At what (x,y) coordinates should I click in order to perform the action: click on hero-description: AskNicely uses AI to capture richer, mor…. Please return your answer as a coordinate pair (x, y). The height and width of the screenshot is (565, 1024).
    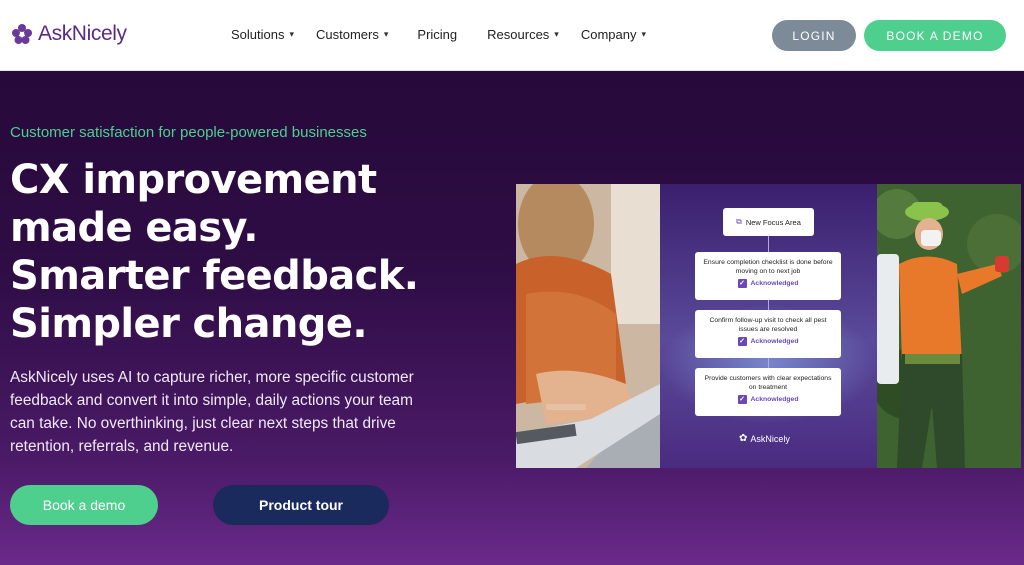
    Looking at the image, I should click on (212, 412).